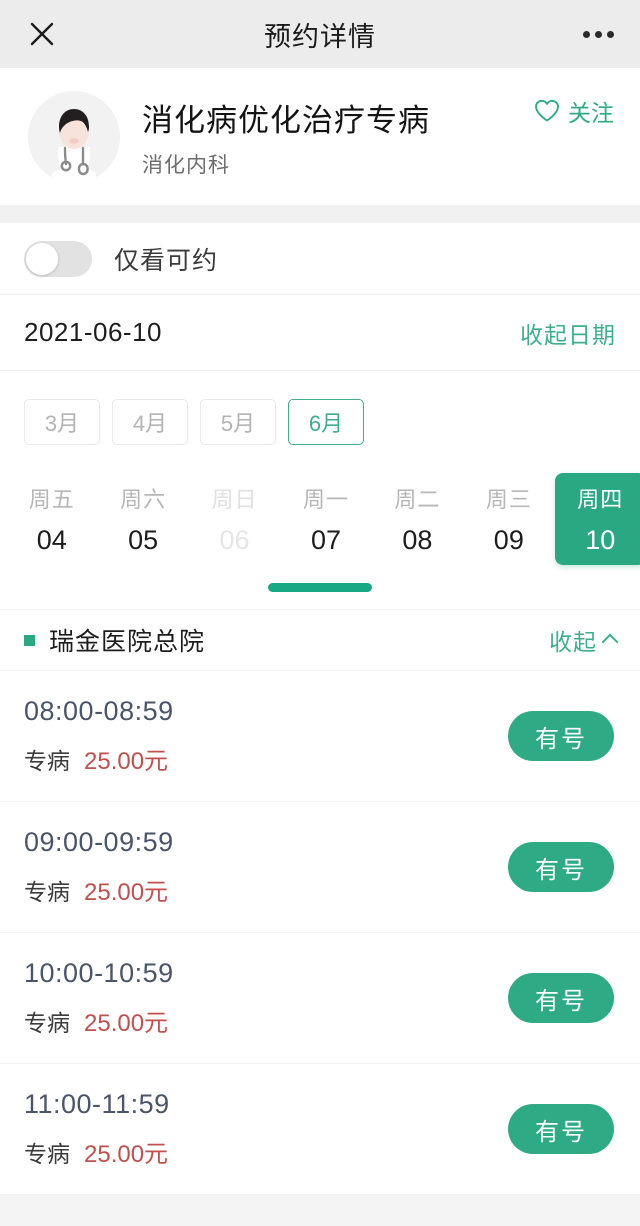  I want to click on chevron-up-icon, so click(610, 642).